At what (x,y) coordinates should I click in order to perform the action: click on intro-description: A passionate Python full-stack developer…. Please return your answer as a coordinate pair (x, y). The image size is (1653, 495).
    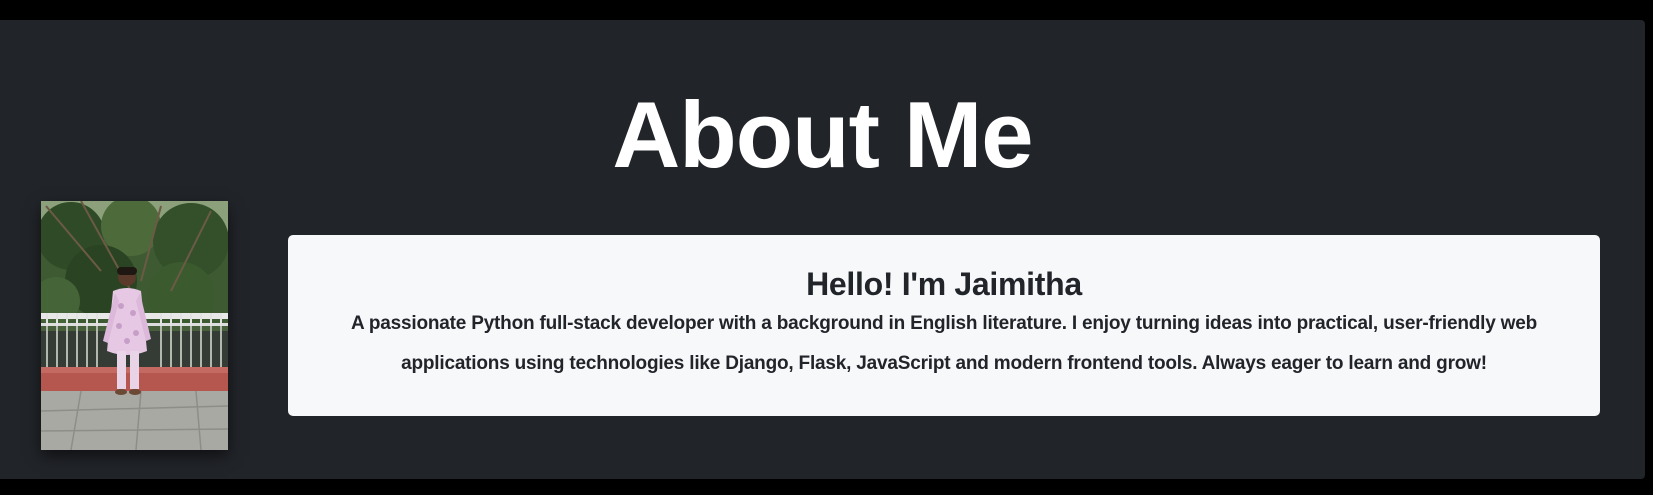
    Looking at the image, I should click on (944, 343).